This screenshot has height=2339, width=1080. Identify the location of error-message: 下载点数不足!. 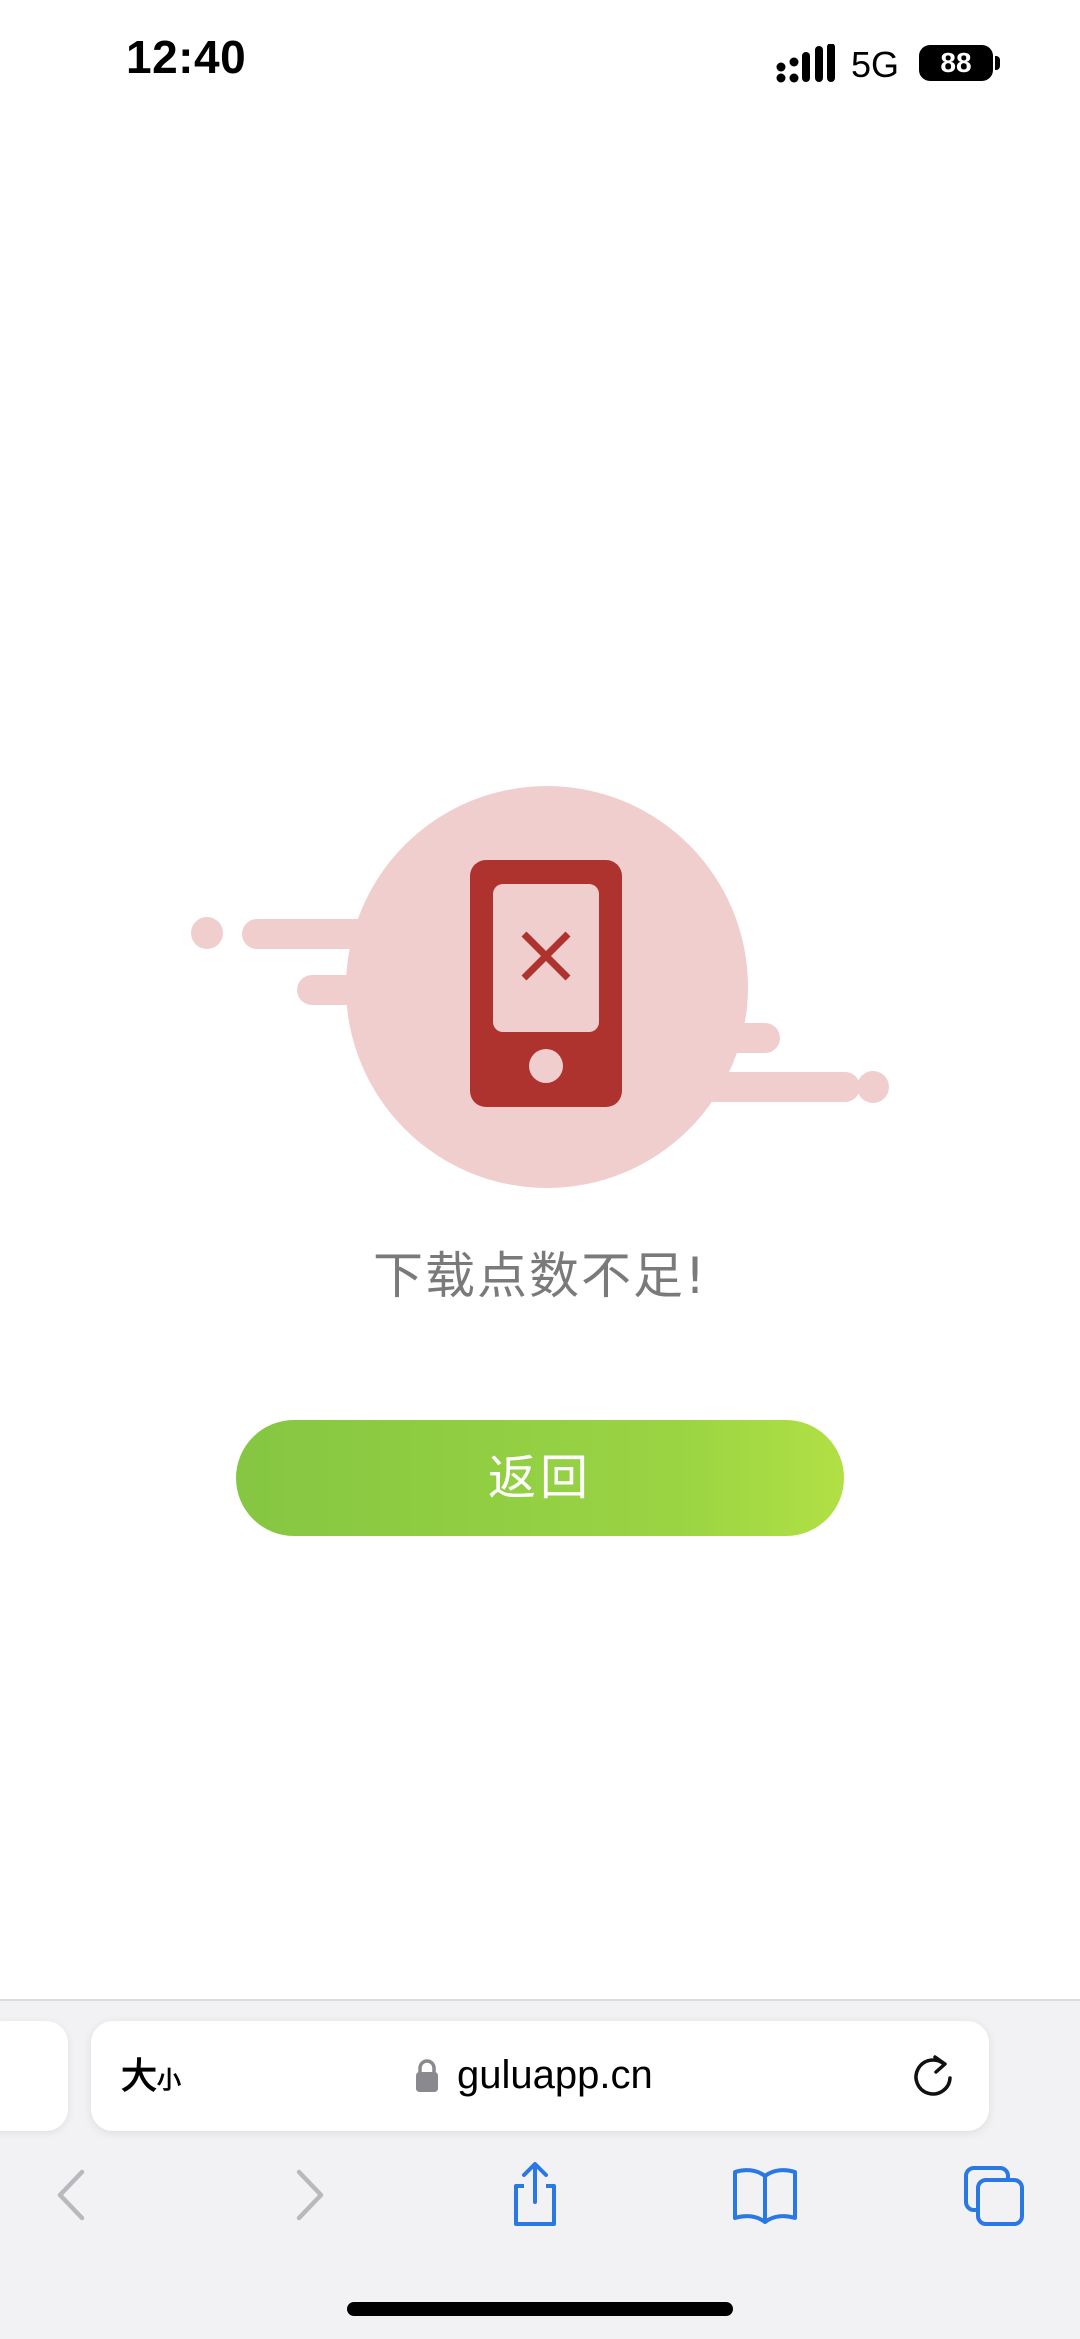
(540, 1276).